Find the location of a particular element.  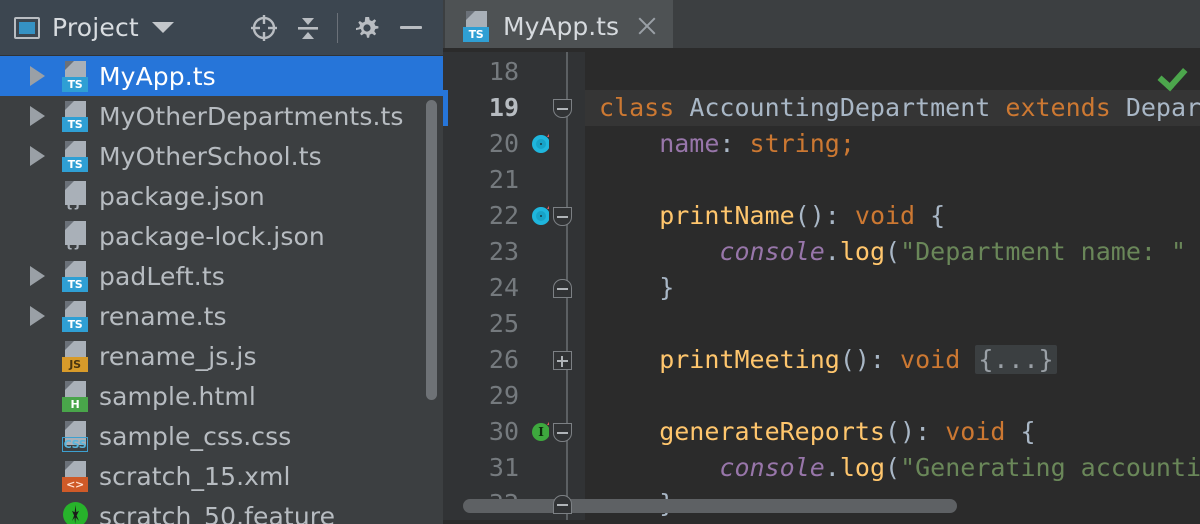

tree-item: scratch_50.feature is located at coordinates (221, 510).